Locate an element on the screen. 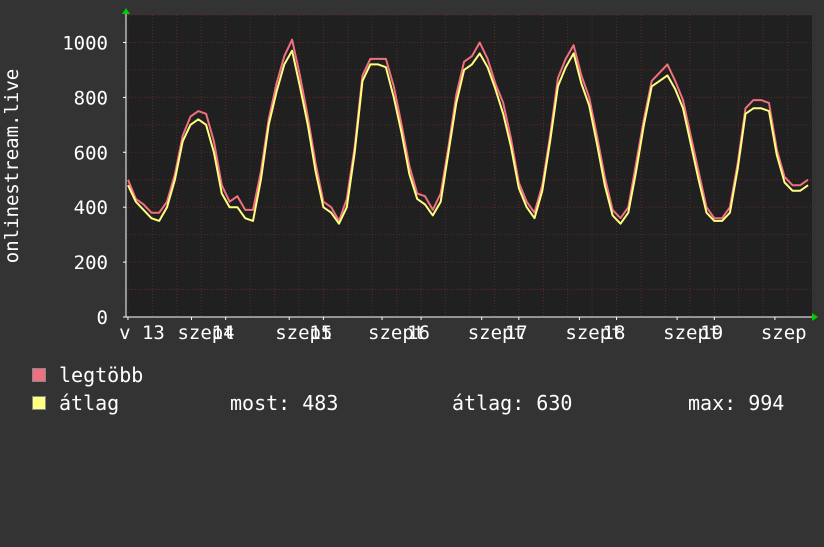 The image size is (824, 547). legend-row-avg: átlag most: 483 átlag: 630 max: 994 is located at coordinates (417, 403).